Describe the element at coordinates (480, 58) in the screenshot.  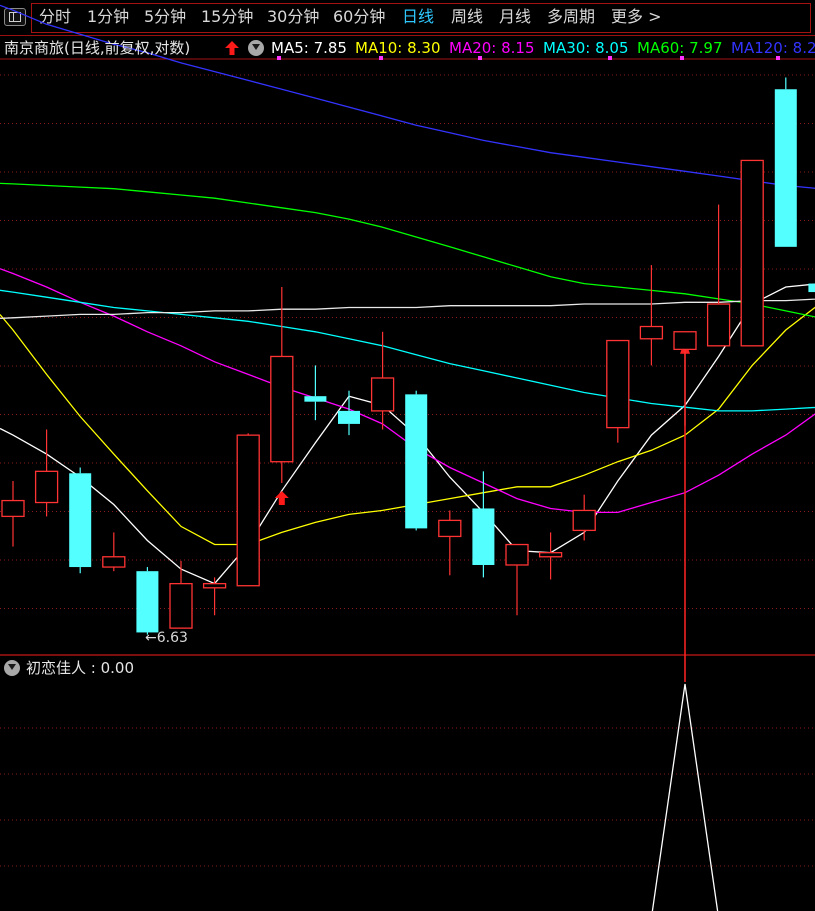
I see `ma20-marker` at that location.